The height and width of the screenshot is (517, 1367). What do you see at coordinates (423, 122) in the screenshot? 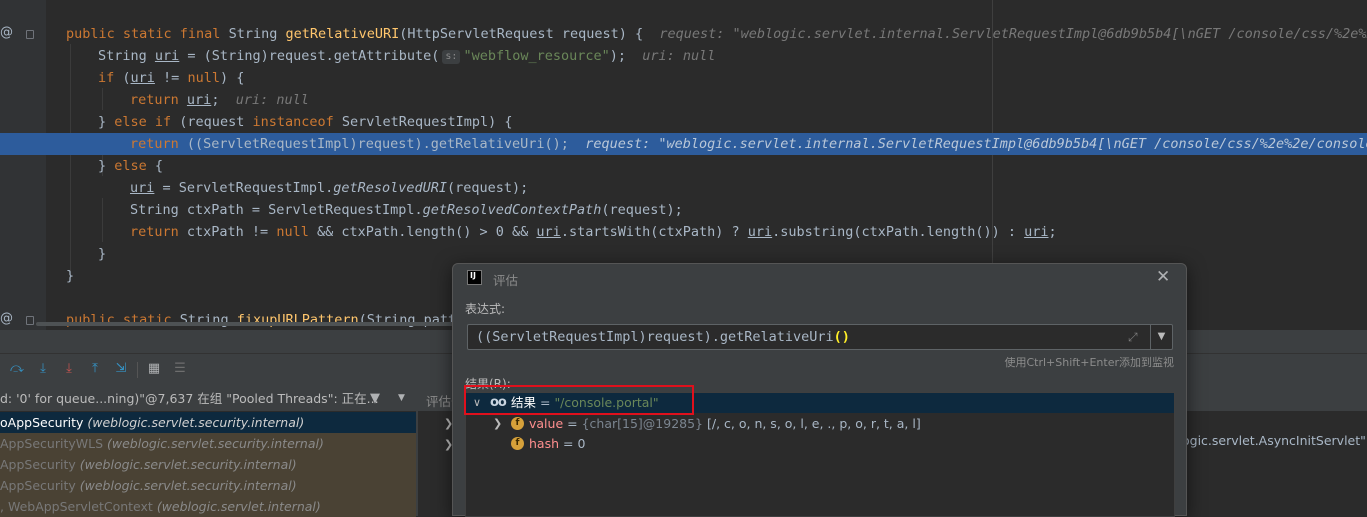
I see `code-text: ServletRequestImpl) {` at bounding box center [423, 122].